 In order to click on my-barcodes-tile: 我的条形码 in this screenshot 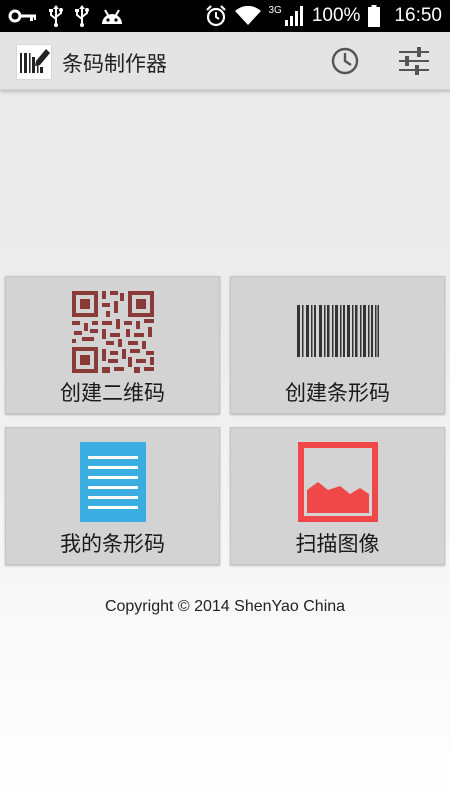, I will do `click(112, 496)`.